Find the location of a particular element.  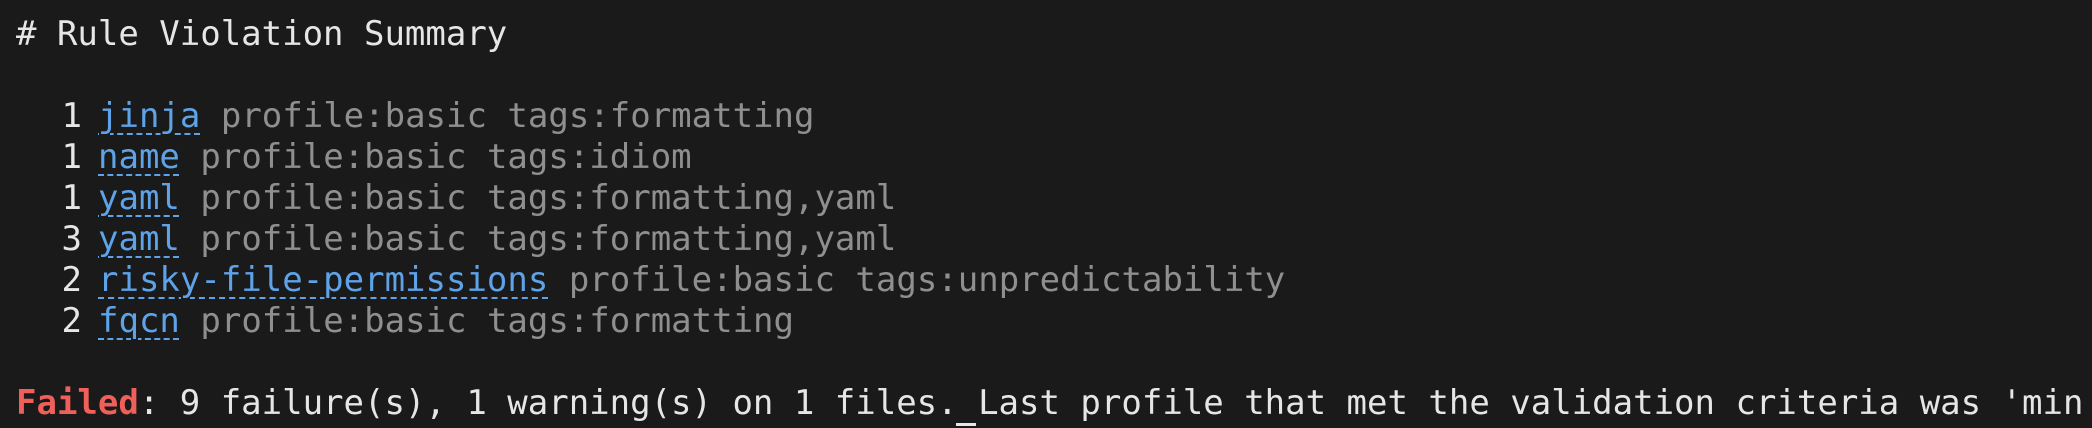

text-cursor is located at coordinates (966, 424).